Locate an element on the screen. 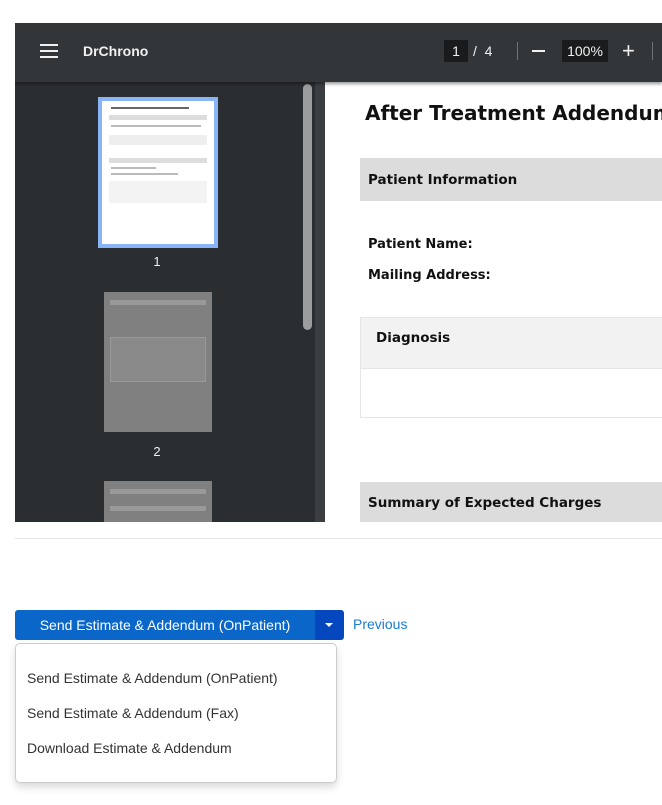  thumbnail-label: 1 is located at coordinates (157, 261).